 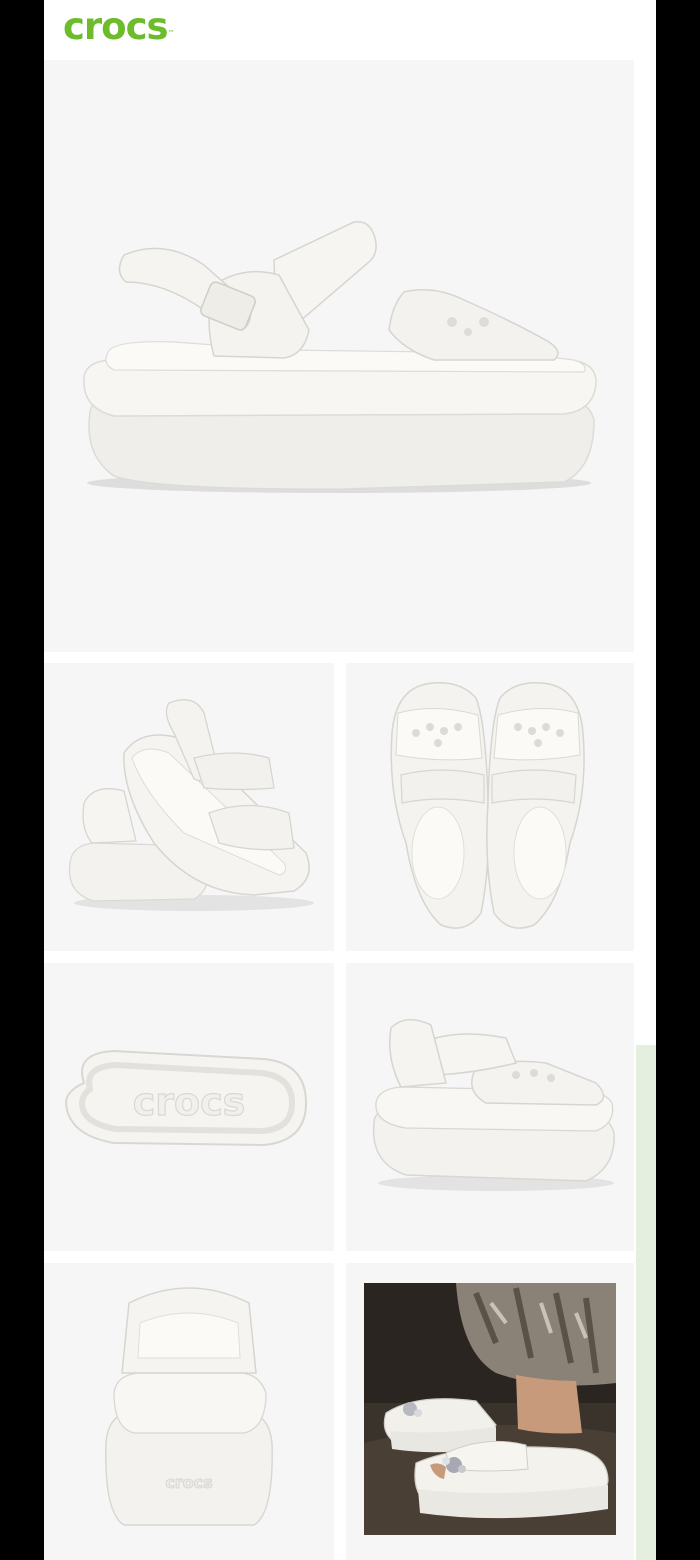 What do you see at coordinates (188, 1482) in the screenshot?
I see `heel-lettering: crocs` at bounding box center [188, 1482].